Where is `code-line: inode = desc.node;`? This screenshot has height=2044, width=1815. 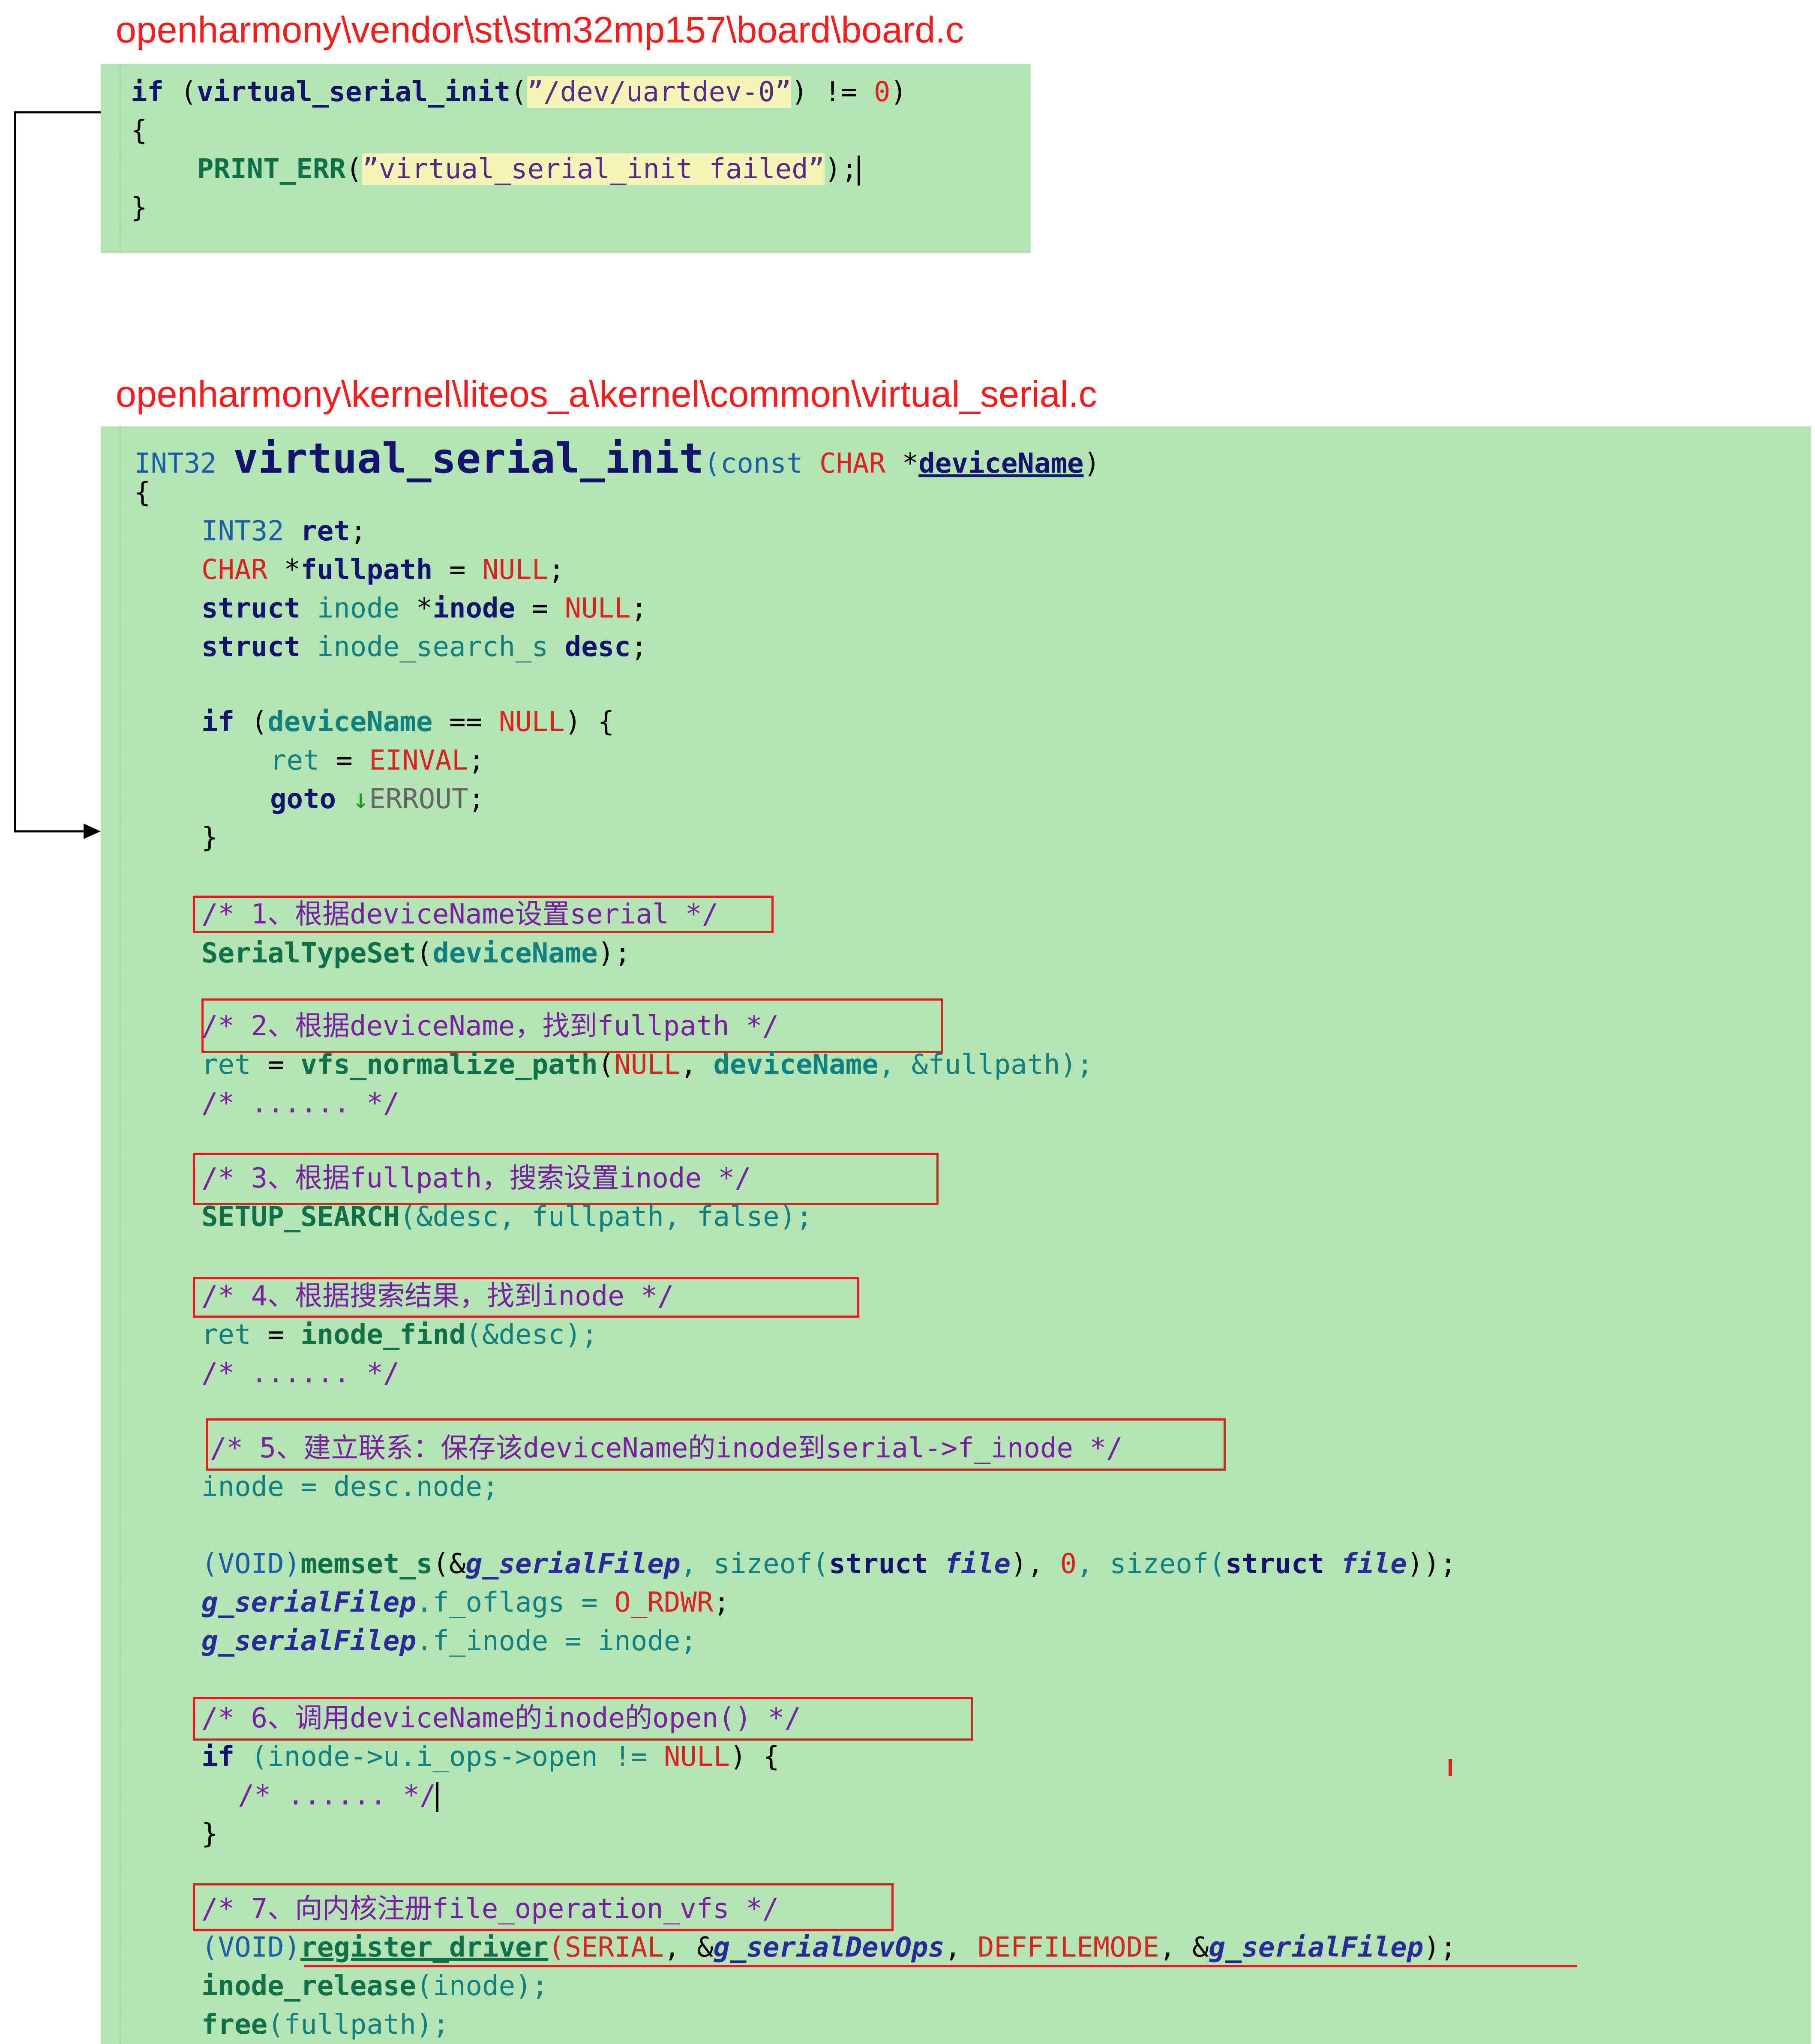
code-line: inode = desc.node; is located at coordinates (350, 1487).